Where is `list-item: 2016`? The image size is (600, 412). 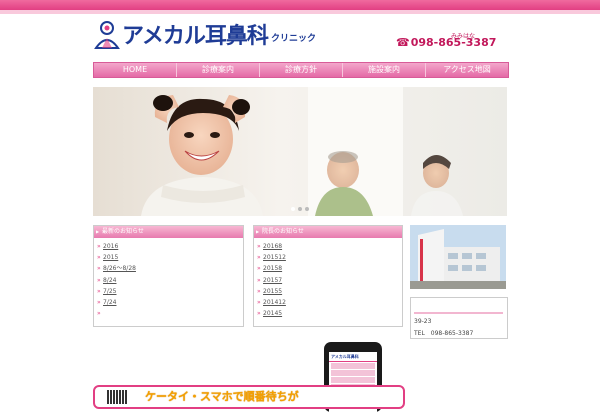 list-item: 2016 is located at coordinates (170, 246).